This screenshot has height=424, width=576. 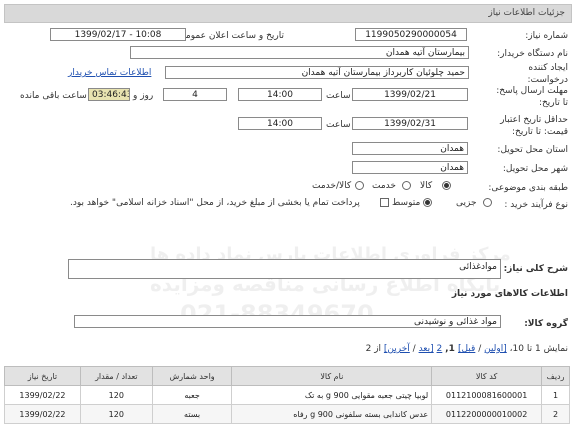 What do you see at coordinates (426, 186) in the screenshot?
I see `category-option-goods: کالا` at bounding box center [426, 186].